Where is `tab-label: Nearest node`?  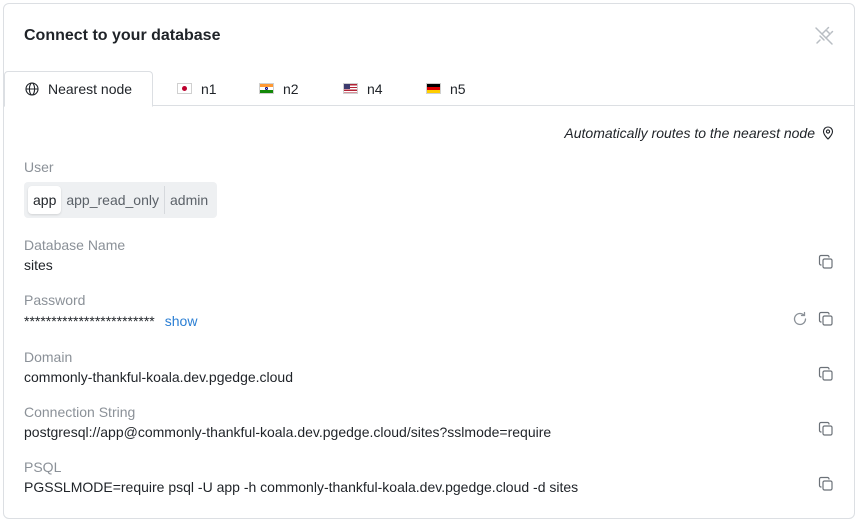 tab-label: Nearest node is located at coordinates (90, 89).